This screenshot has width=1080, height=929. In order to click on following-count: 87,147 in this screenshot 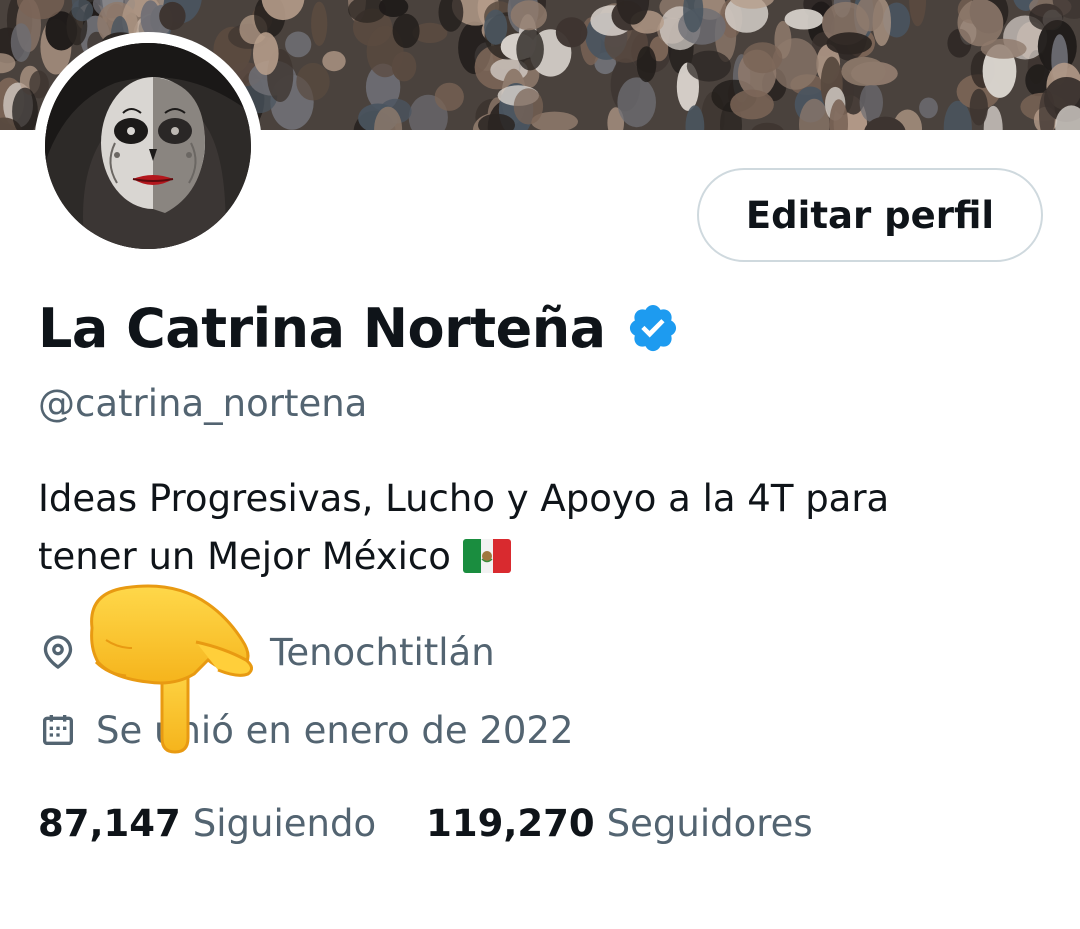, I will do `click(109, 823)`.